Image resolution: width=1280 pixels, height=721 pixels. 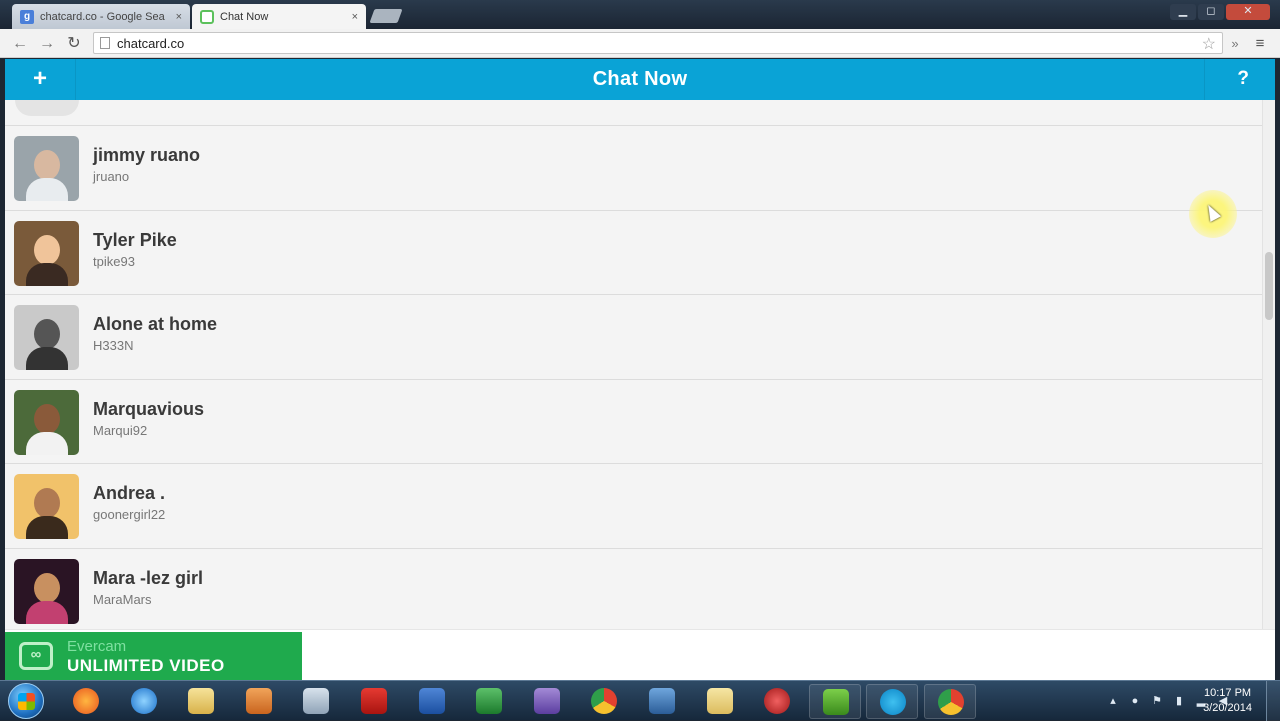 I want to click on taskbar-utorrent-button, so click(x=834, y=701).